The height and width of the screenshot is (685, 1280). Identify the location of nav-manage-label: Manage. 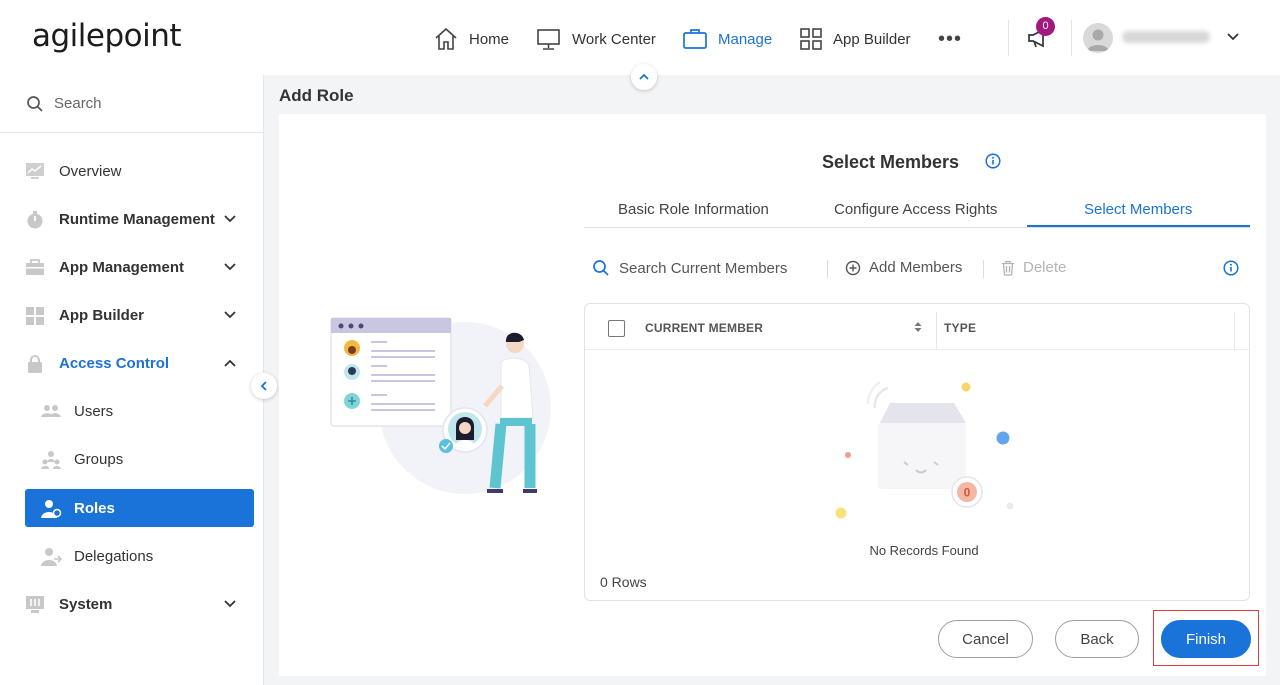
(745, 39).